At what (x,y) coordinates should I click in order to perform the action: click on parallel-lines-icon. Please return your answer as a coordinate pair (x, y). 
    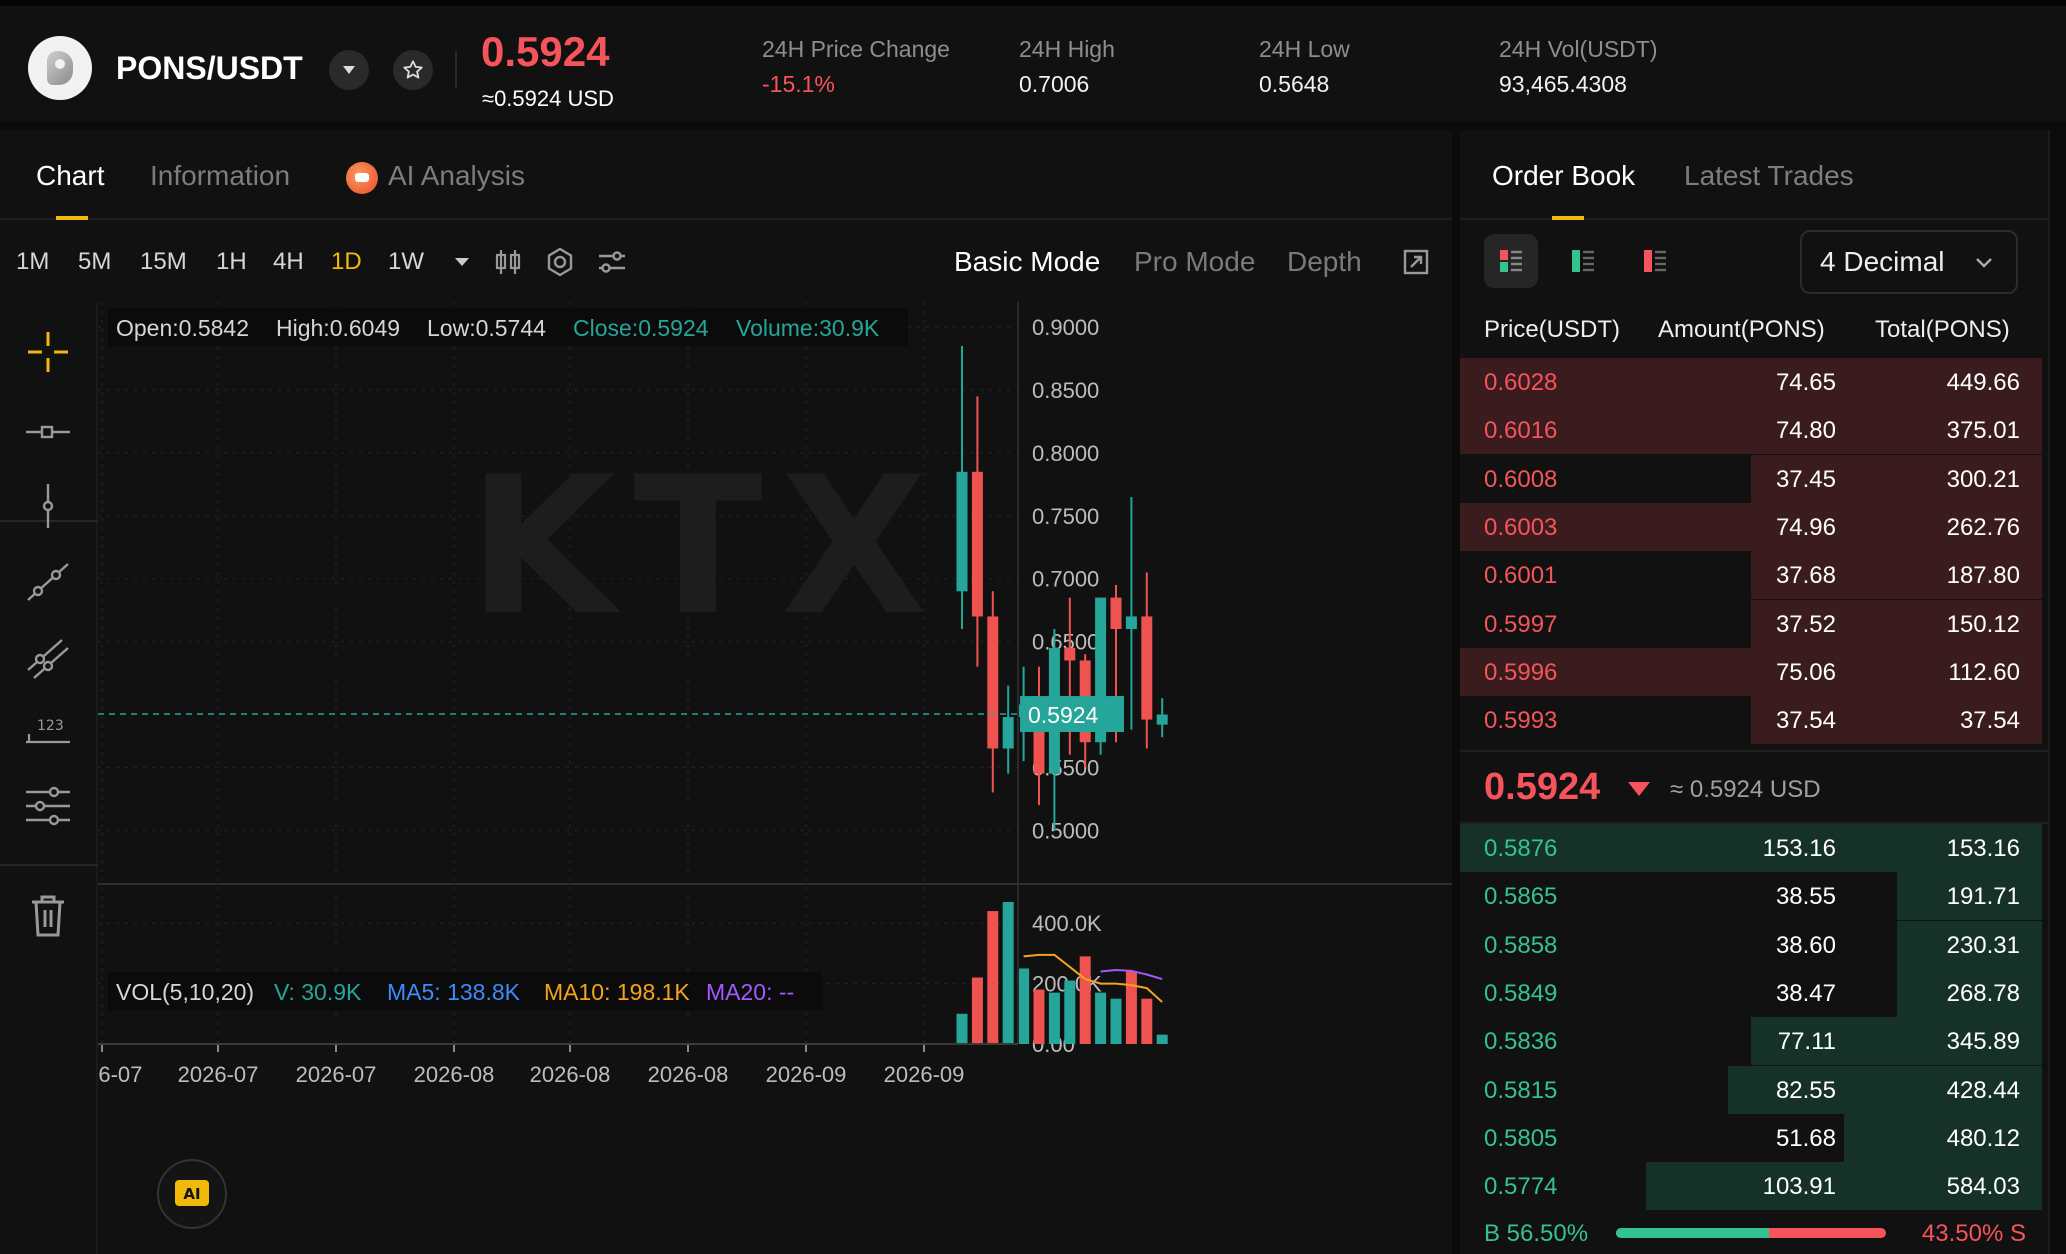
    Looking at the image, I should click on (48, 659).